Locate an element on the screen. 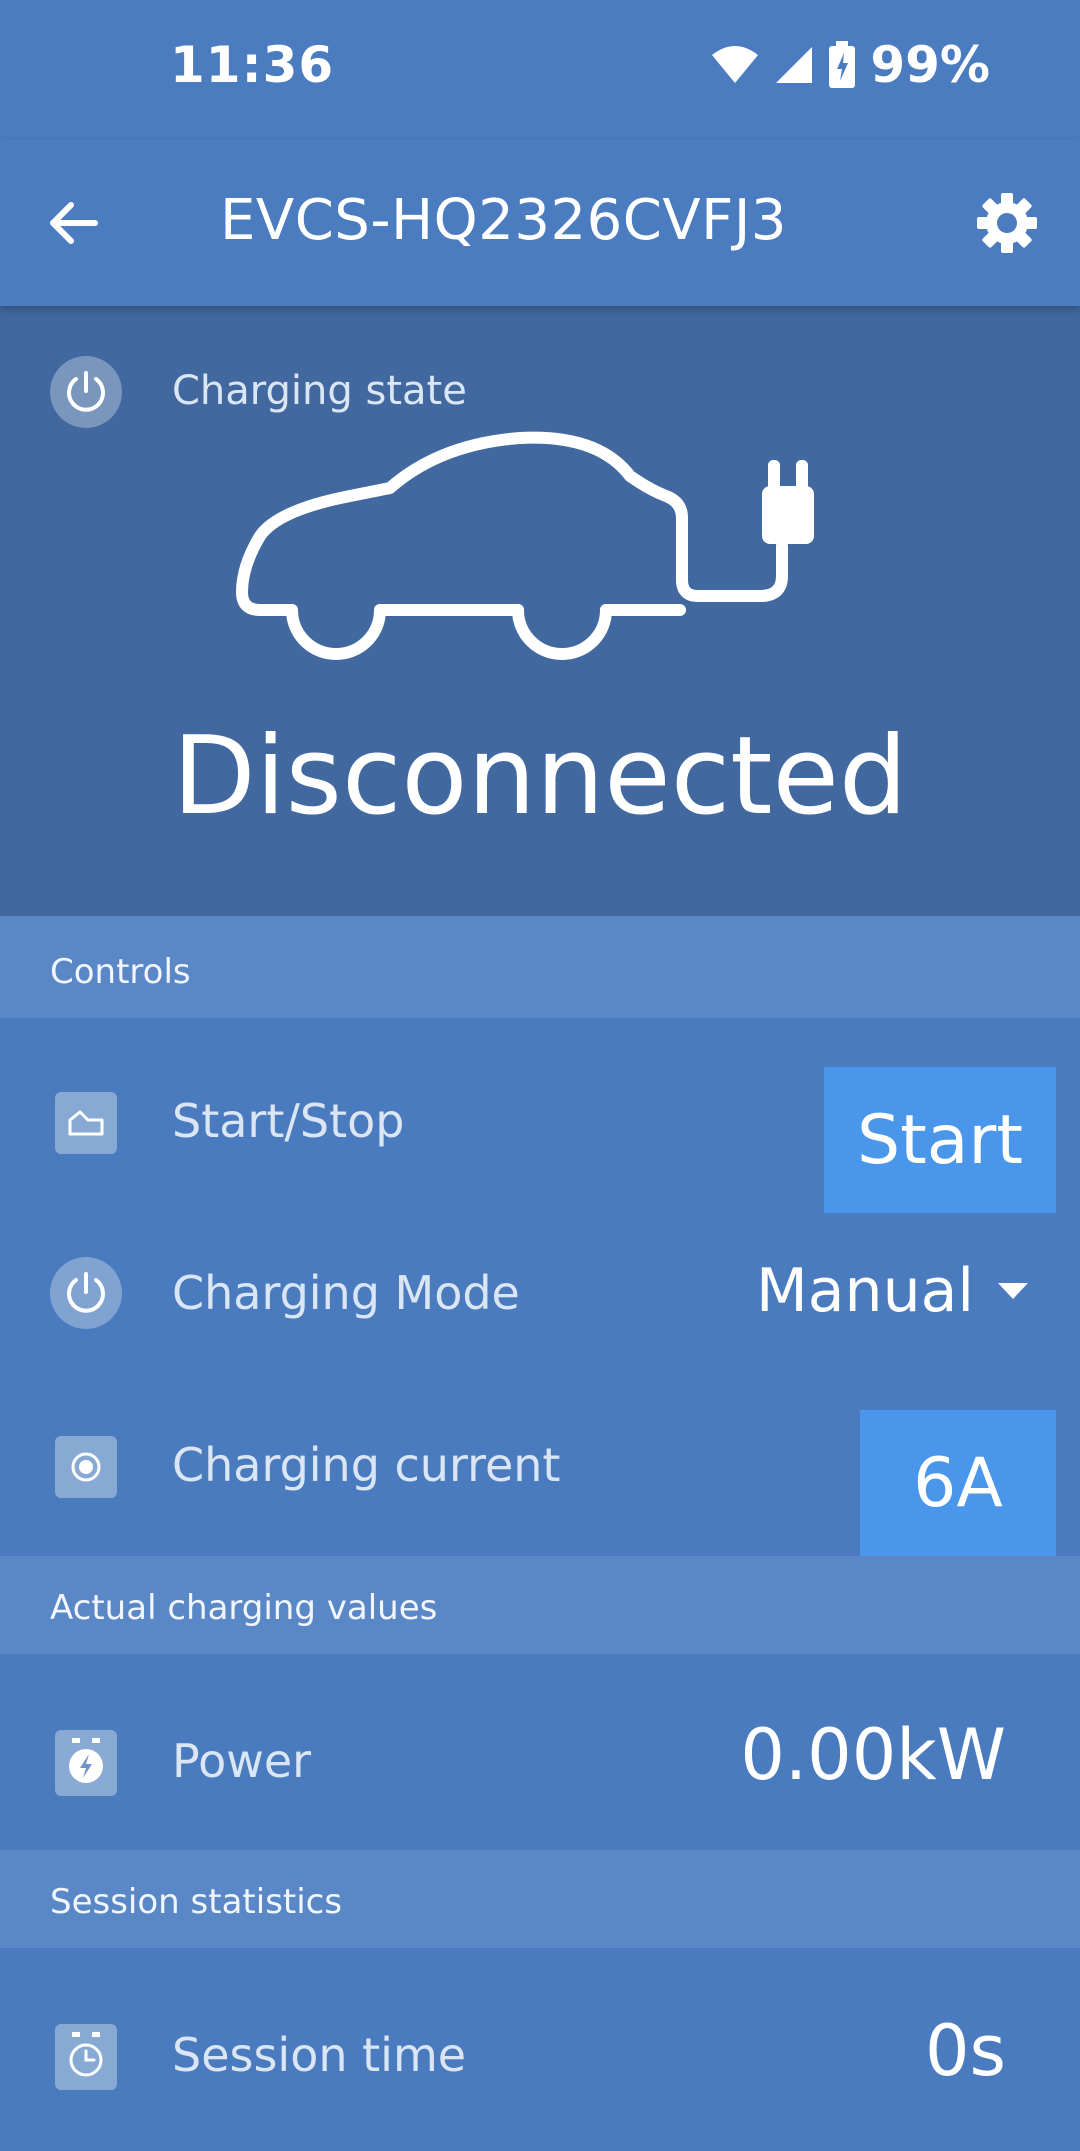 Image resolution: width=1080 pixels, height=2151 pixels. section-header-session: Session statistics is located at coordinates (540, 1899).